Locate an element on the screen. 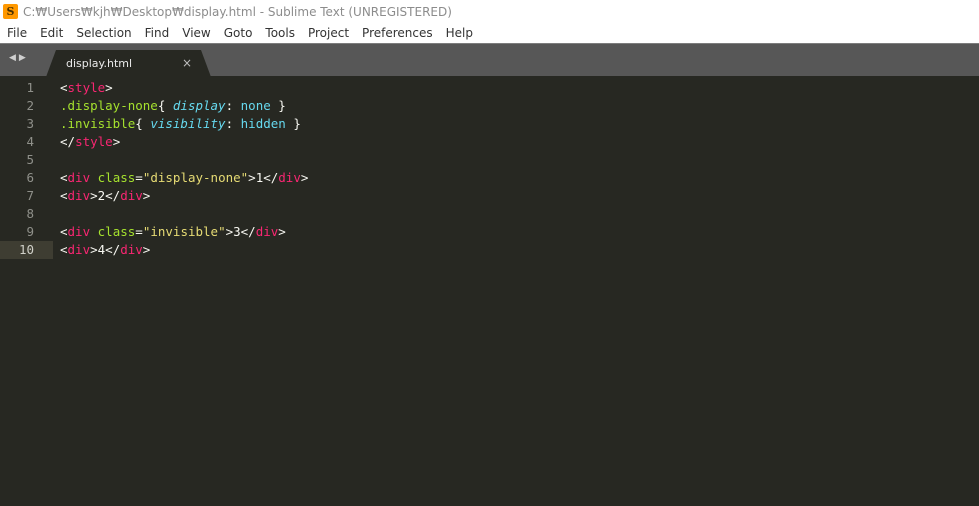  line-number: 6 is located at coordinates (30, 177).